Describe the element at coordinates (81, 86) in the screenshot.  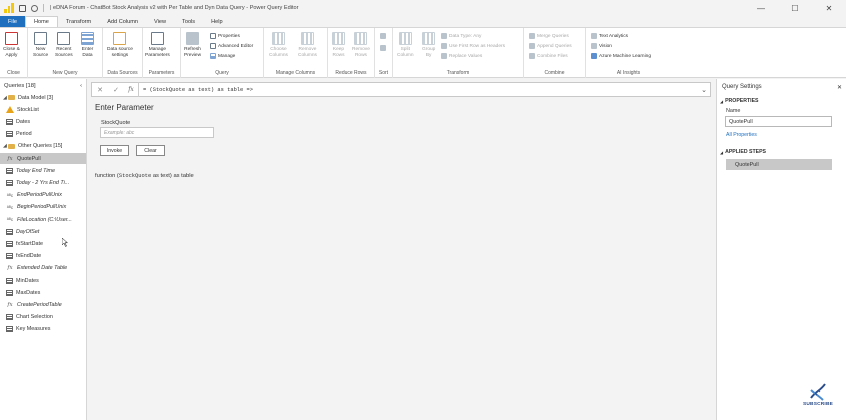
I see `collapse-queries-button: ‹` at that location.